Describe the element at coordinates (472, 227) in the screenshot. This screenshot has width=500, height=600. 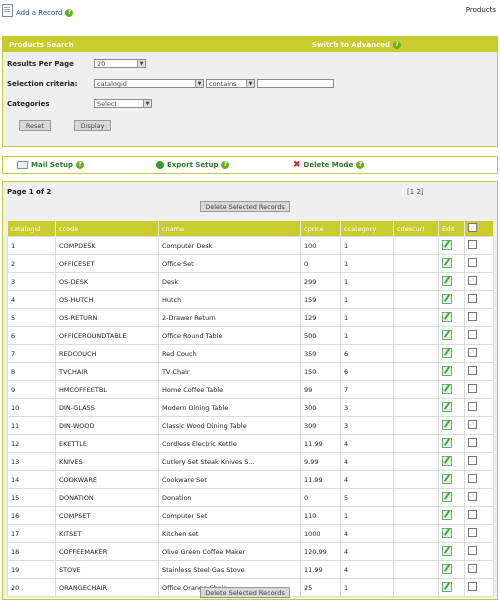
I see `select-all-checkbox` at that location.